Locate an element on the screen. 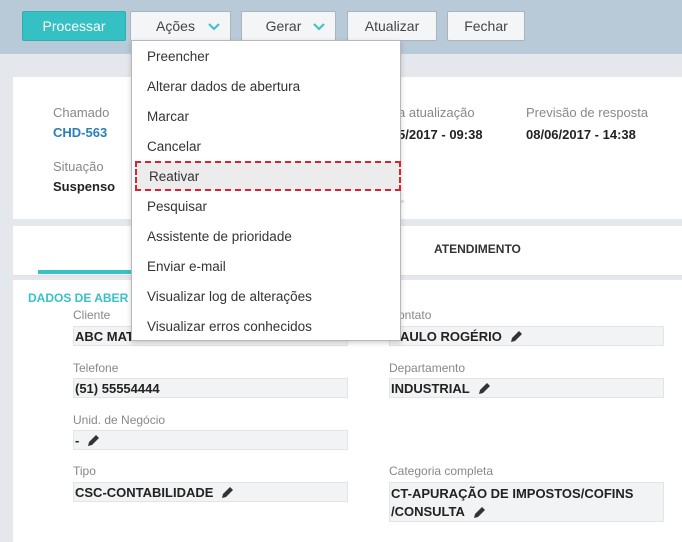 This screenshot has height=542, width=682. atualizar-button: Atualizar is located at coordinates (392, 26).